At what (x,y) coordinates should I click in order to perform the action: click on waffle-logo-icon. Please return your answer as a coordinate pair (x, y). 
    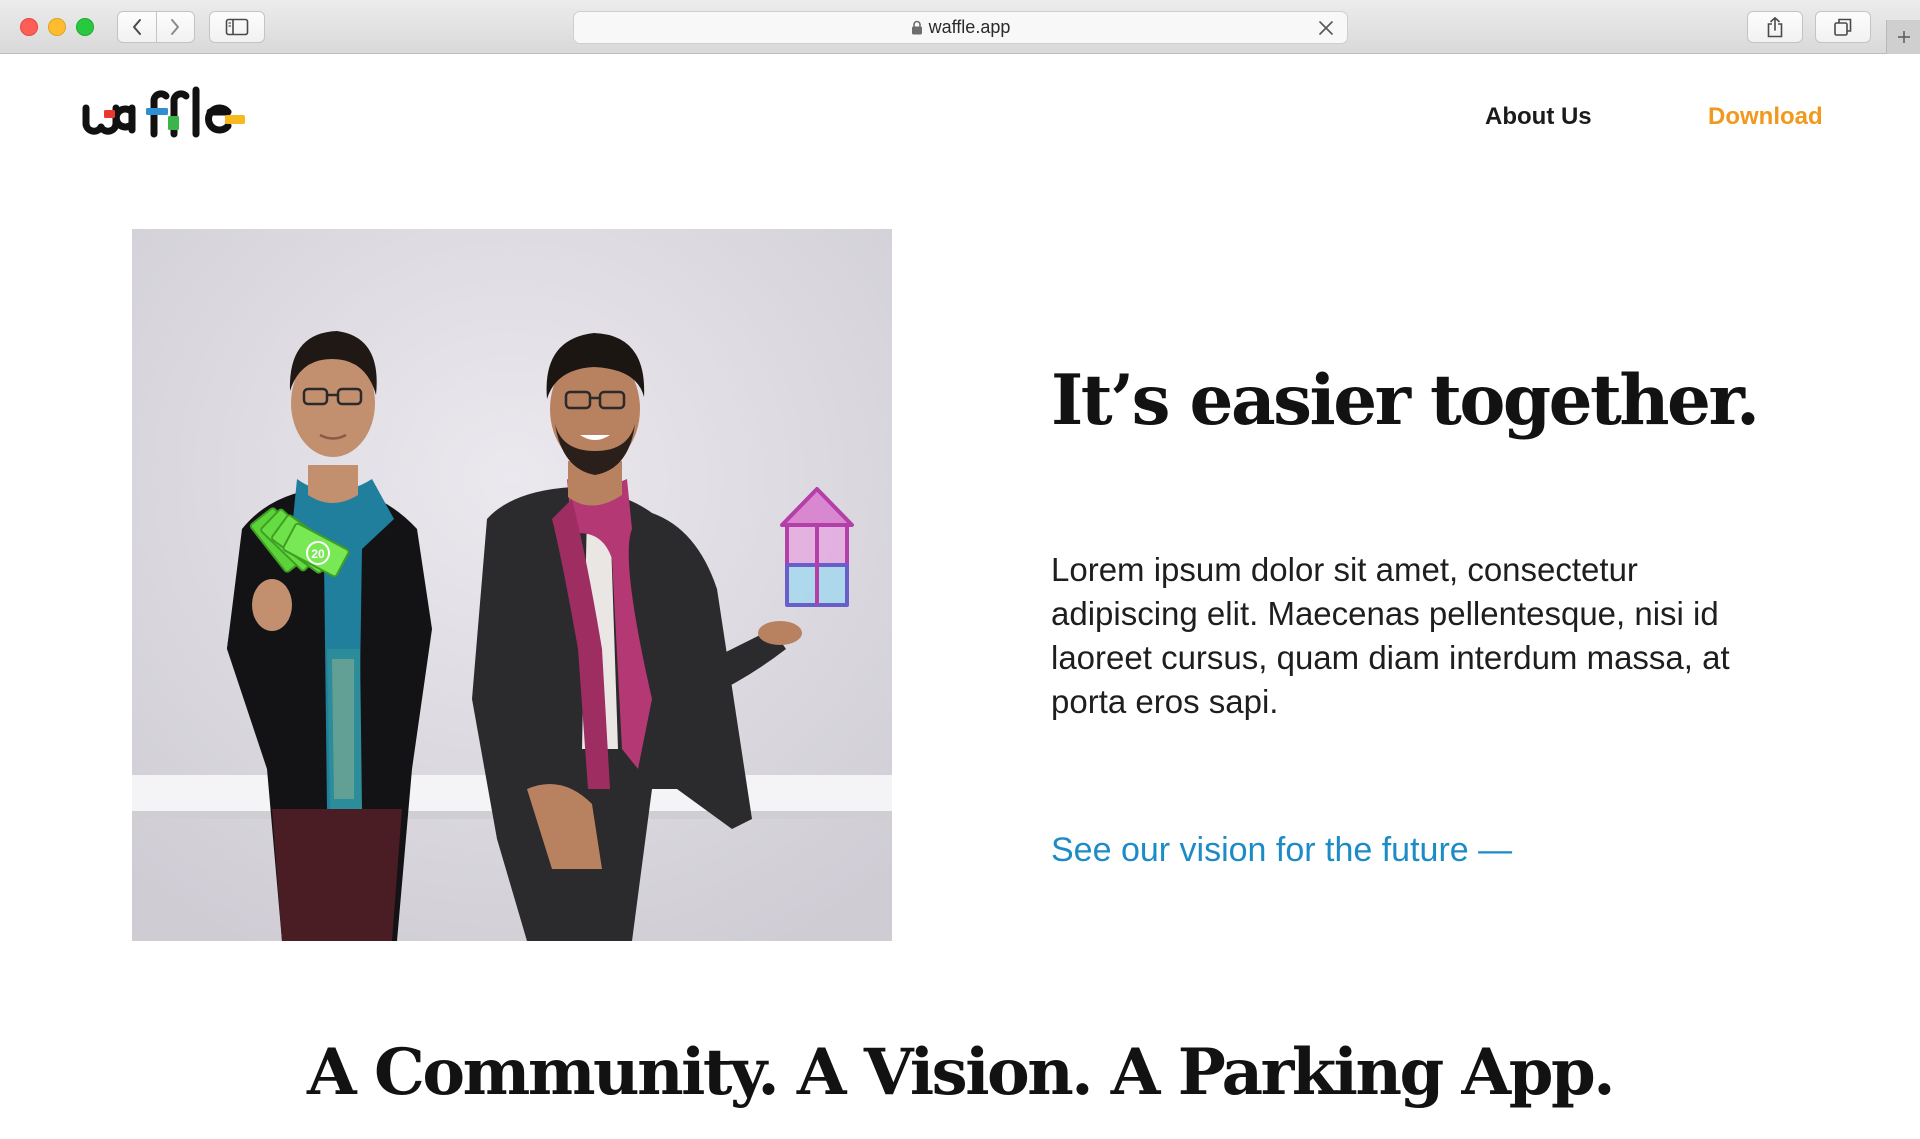
    Looking at the image, I should click on (163, 112).